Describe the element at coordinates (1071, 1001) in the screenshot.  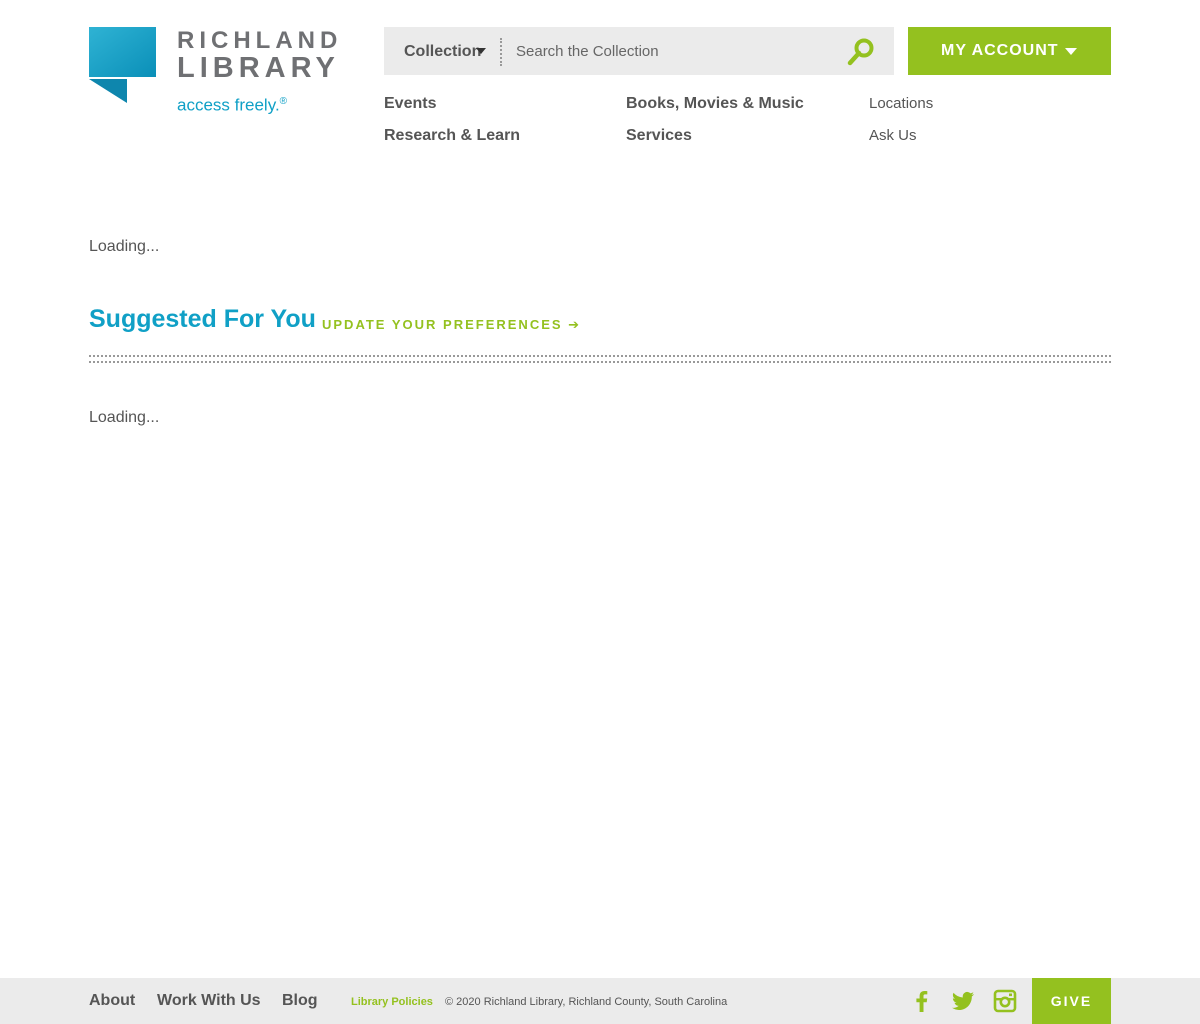
I see `give-button: GIVE` at that location.